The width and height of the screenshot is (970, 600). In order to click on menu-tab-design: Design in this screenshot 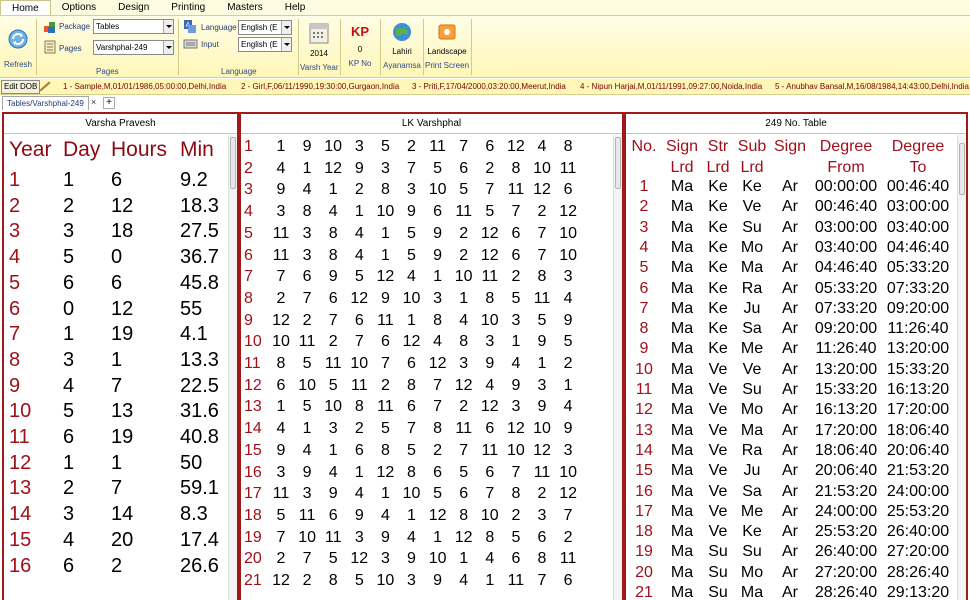, I will do `click(133, 7)`.